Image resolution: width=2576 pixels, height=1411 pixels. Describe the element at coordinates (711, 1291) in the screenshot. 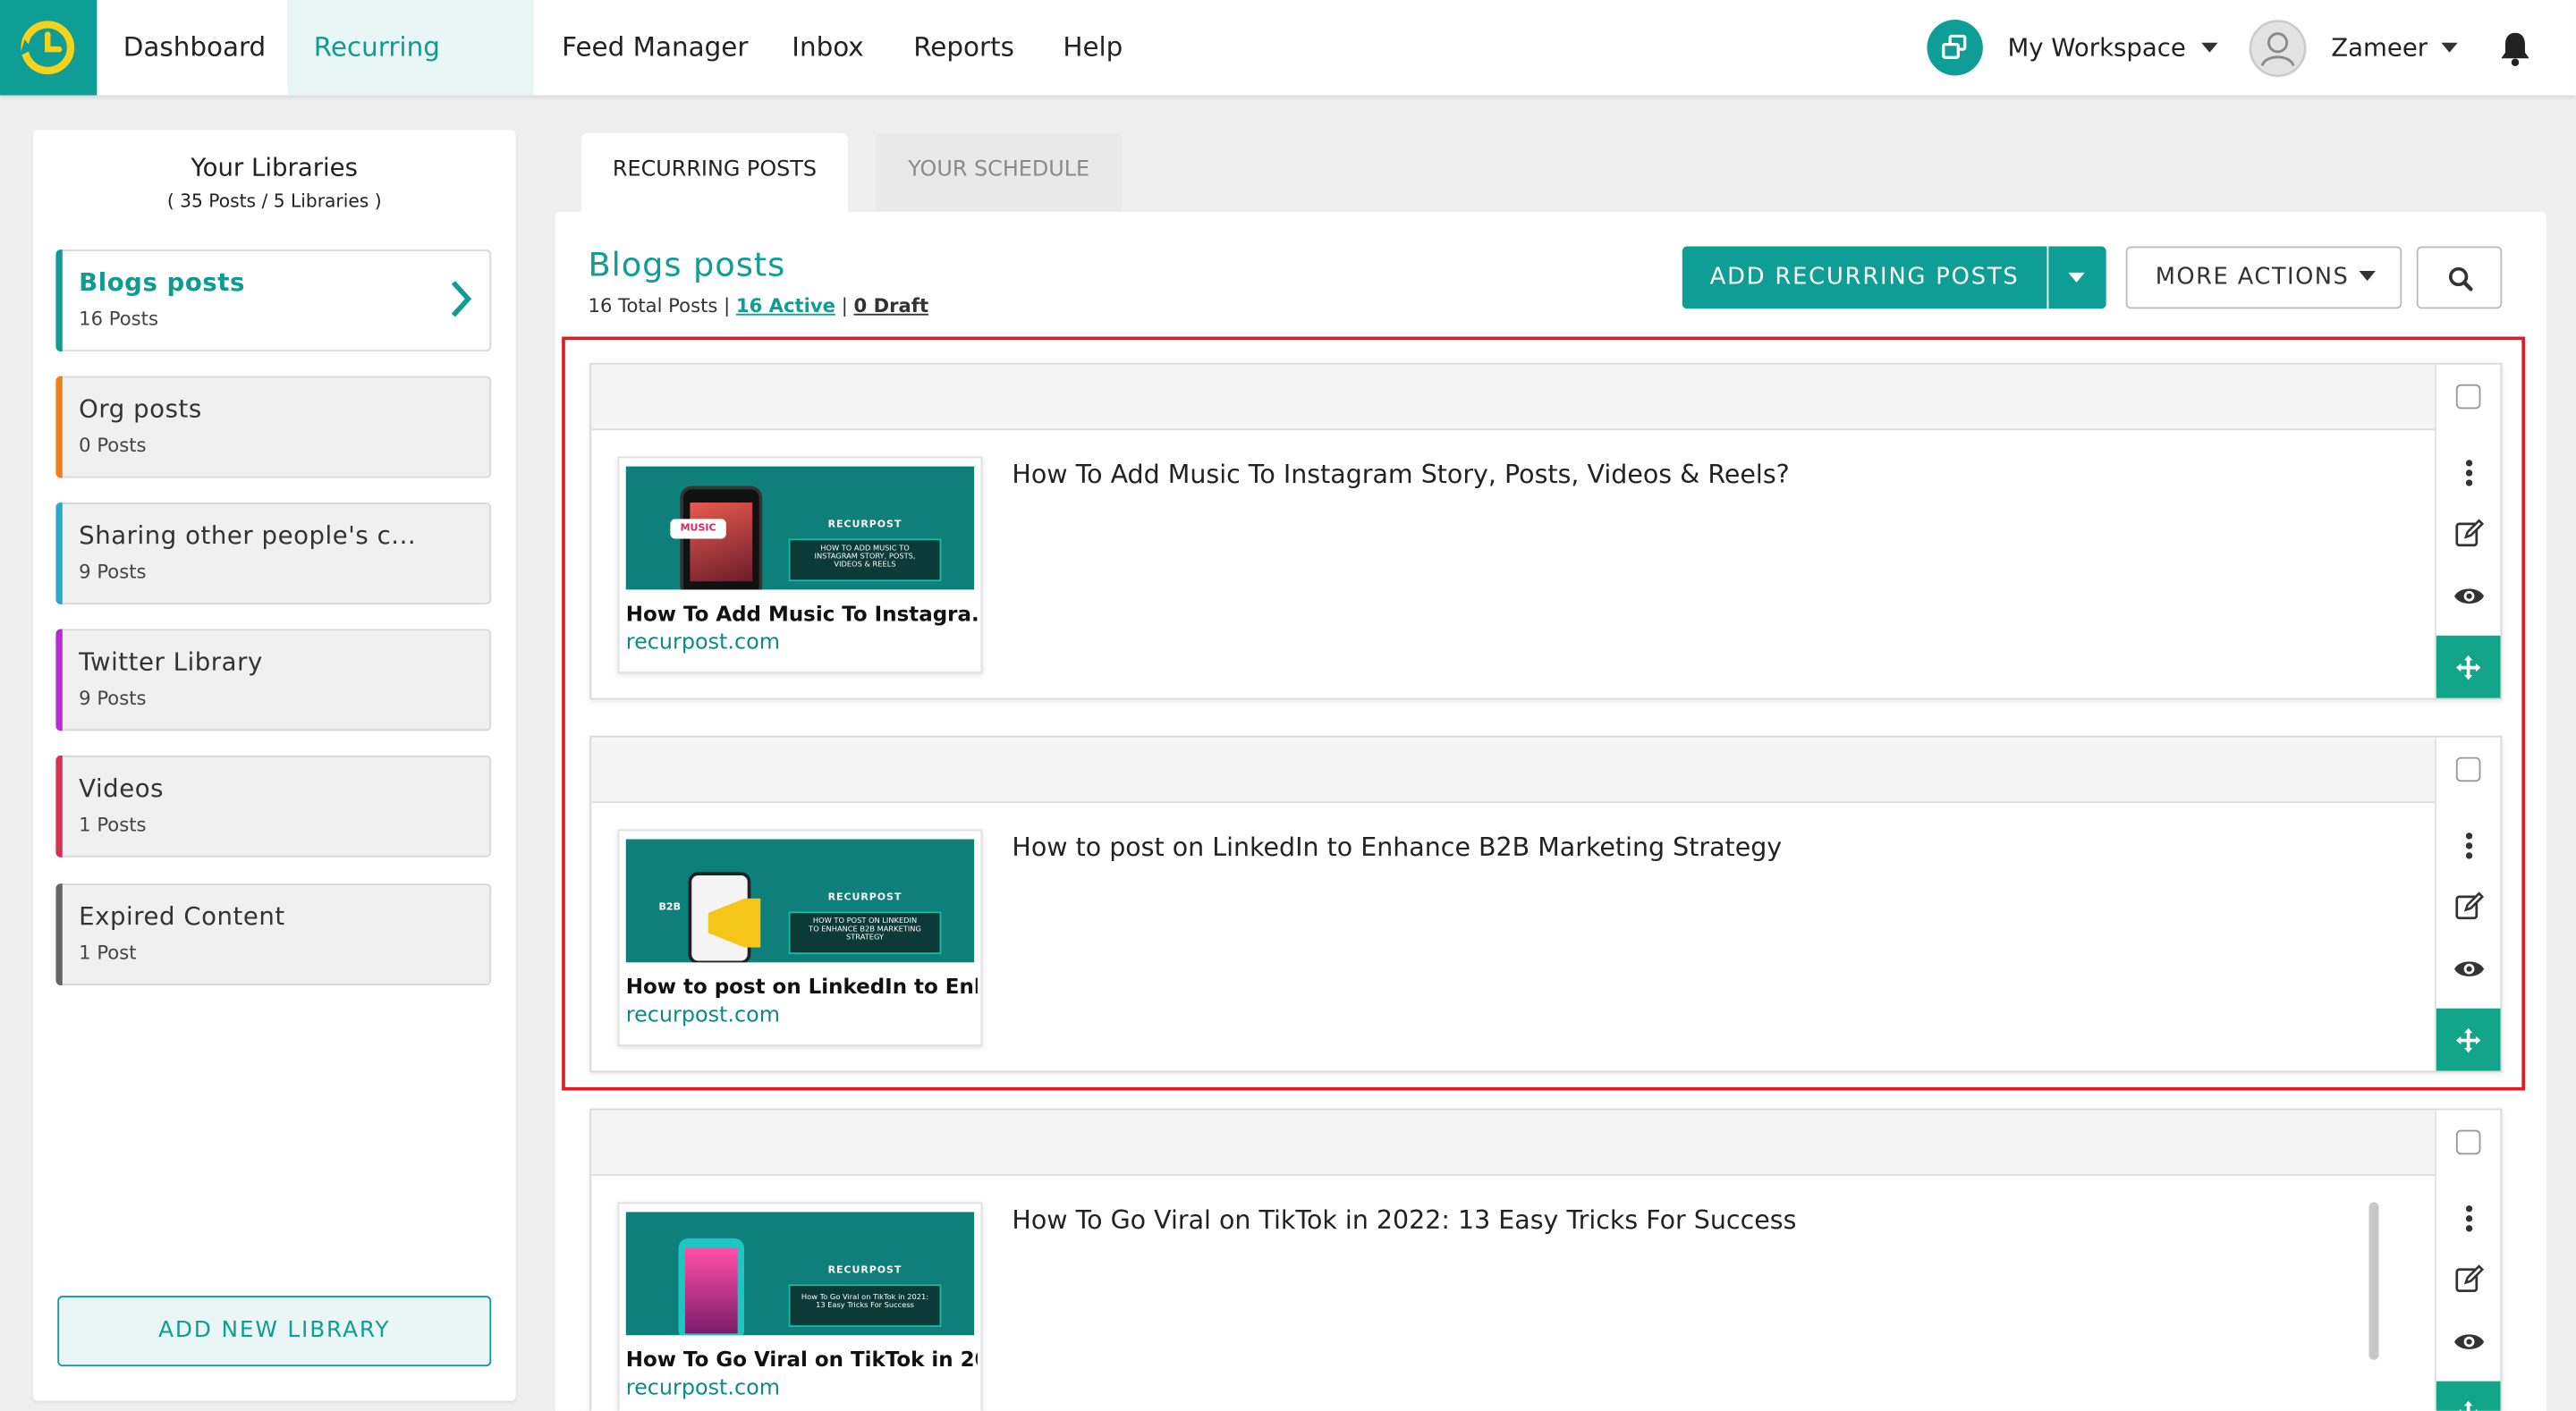

I see `thumb-screen` at that location.